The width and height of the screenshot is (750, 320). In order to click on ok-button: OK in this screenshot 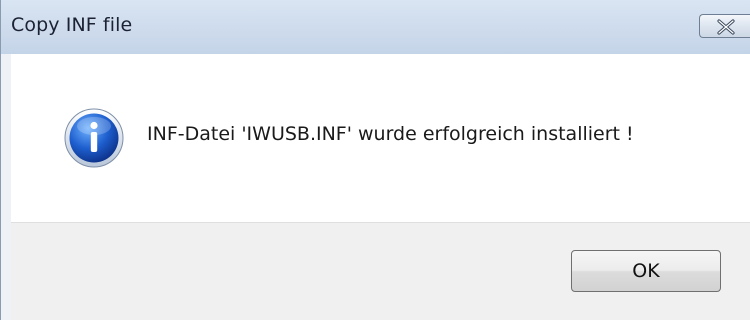, I will do `click(646, 271)`.